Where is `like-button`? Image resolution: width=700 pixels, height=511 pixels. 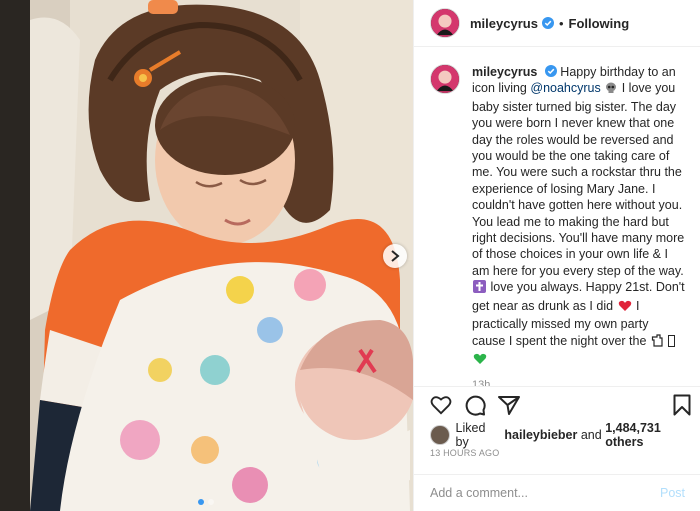 like-button is located at coordinates (441, 405).